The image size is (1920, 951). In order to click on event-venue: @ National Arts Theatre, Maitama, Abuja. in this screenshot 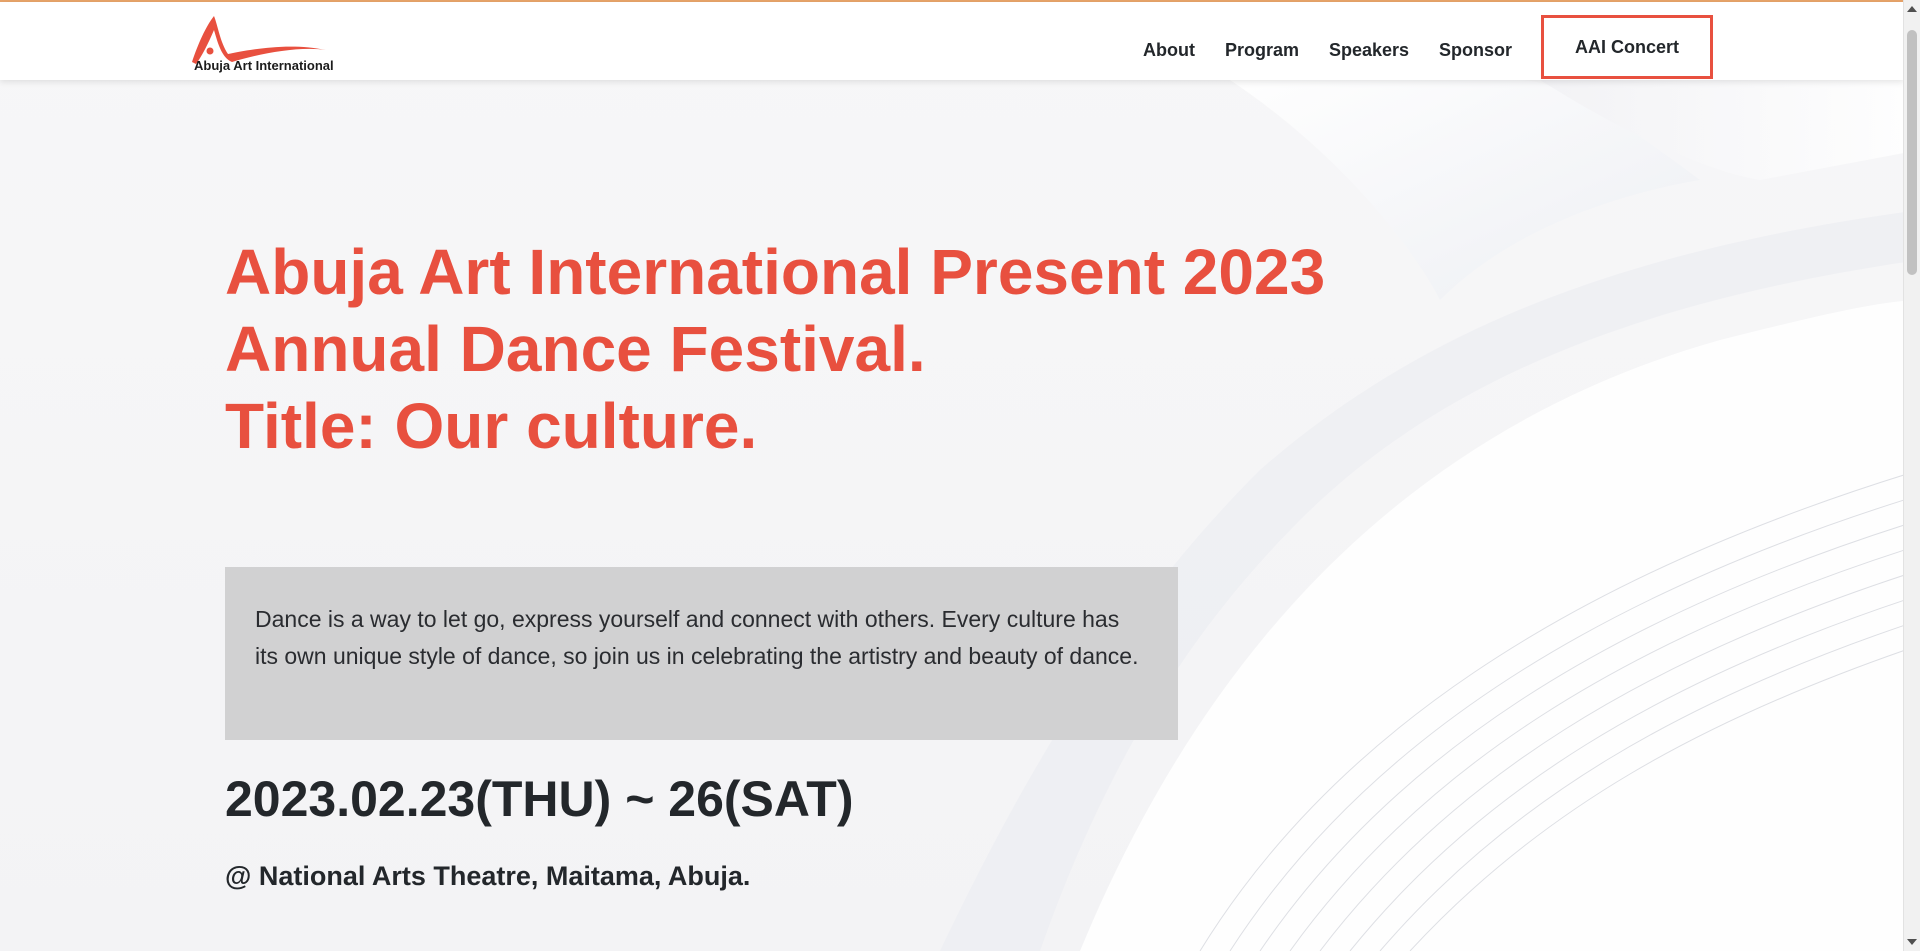, I will do `click(488, 876)`.